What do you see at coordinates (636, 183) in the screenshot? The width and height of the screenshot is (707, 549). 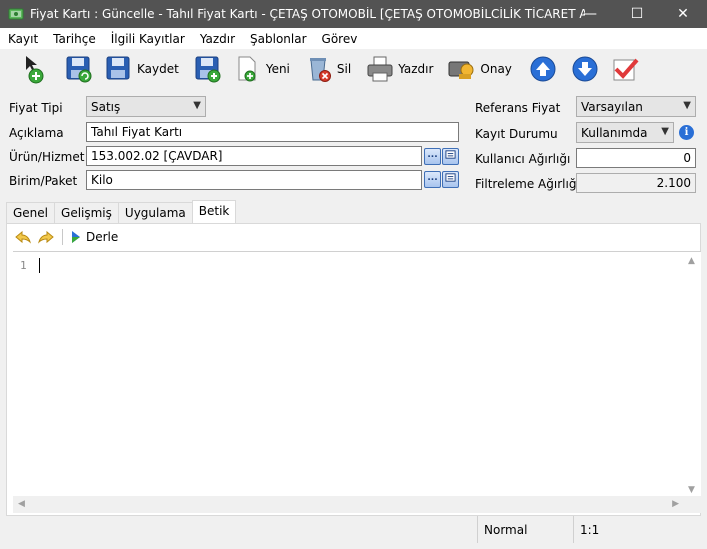 I see `filter-weight-value: 2.100` at bounding box center [636, 183].